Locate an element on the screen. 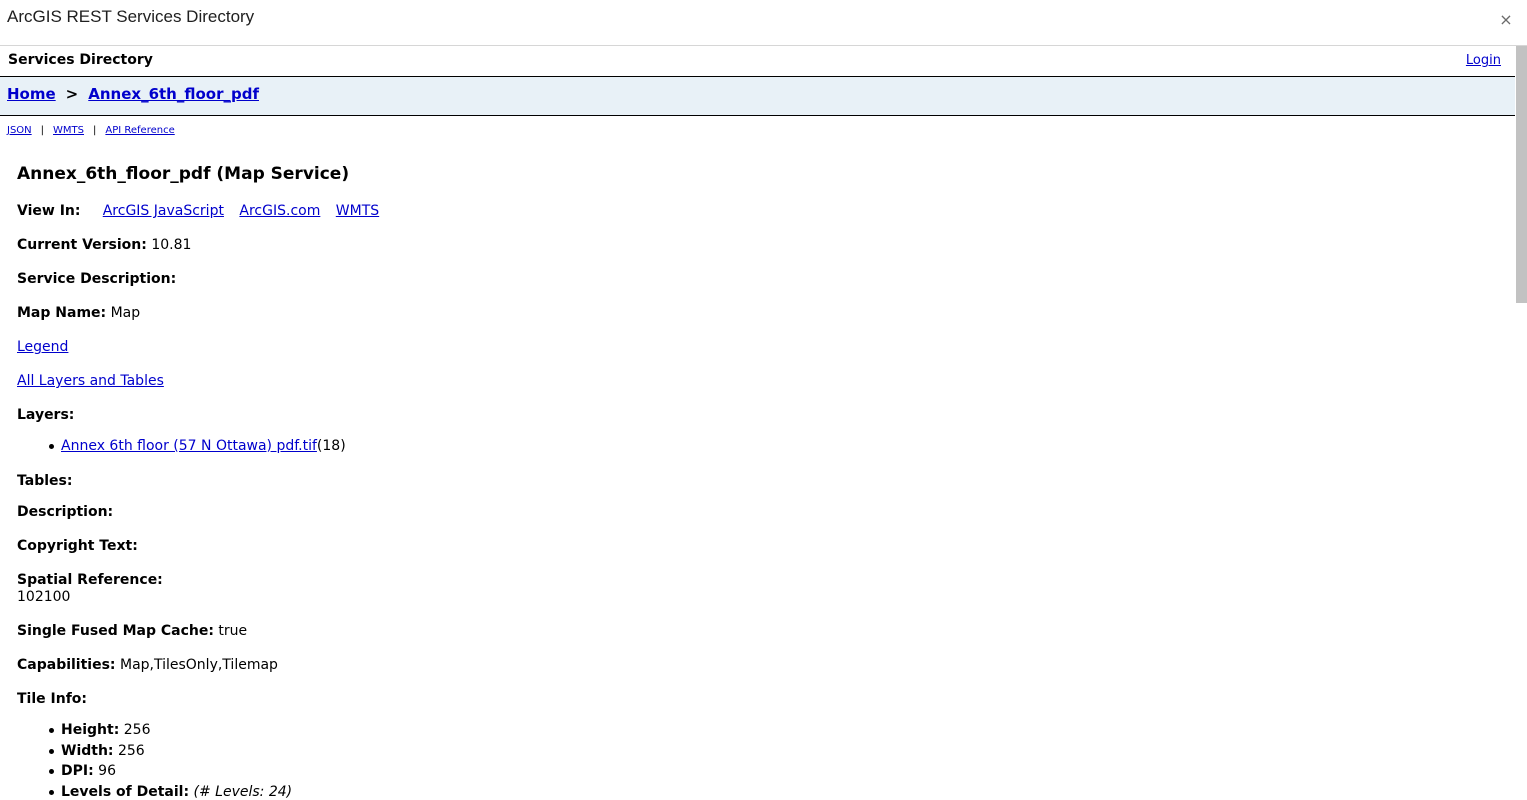  map-name-label: Map Name: is located at coordinates (62, 313).